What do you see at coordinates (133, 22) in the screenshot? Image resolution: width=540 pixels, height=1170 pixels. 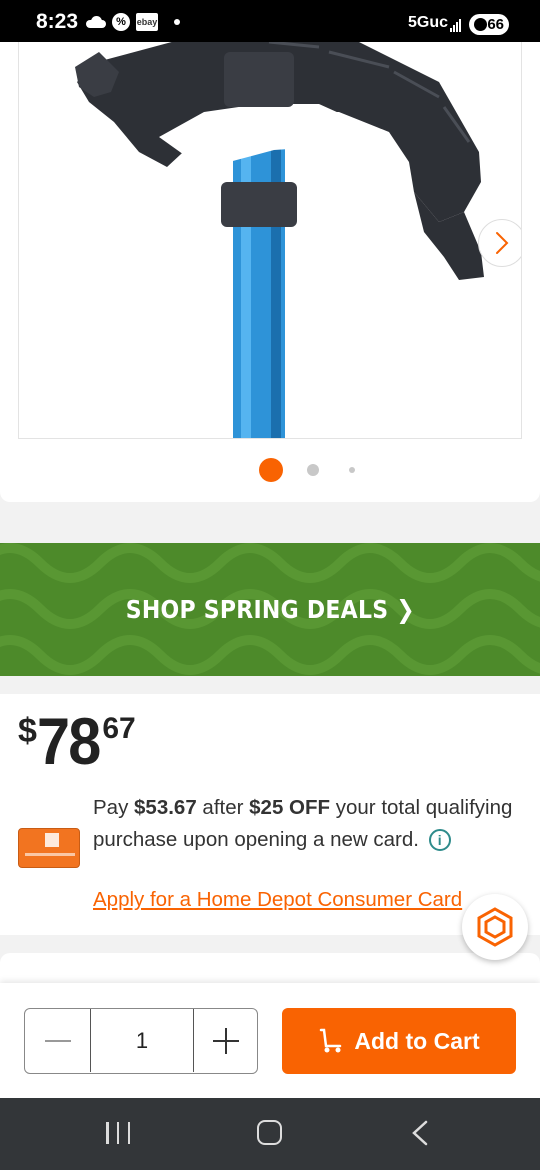 I see `notification-icons: % ebay` at bounding box center [133, 22].